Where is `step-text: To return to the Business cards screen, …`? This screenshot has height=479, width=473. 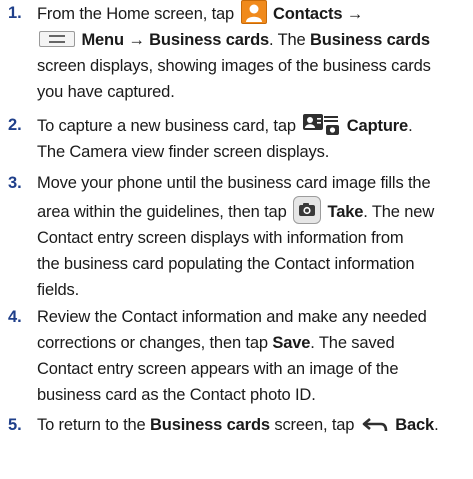
step-text: To return to the Business cards screen, … is located at coordinates (238, 425).